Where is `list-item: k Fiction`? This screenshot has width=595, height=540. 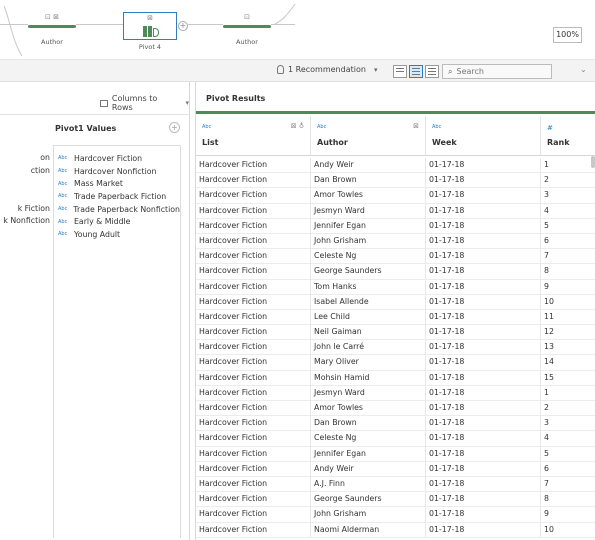
list-item: k Fiction is located at coordinates (25, 208).